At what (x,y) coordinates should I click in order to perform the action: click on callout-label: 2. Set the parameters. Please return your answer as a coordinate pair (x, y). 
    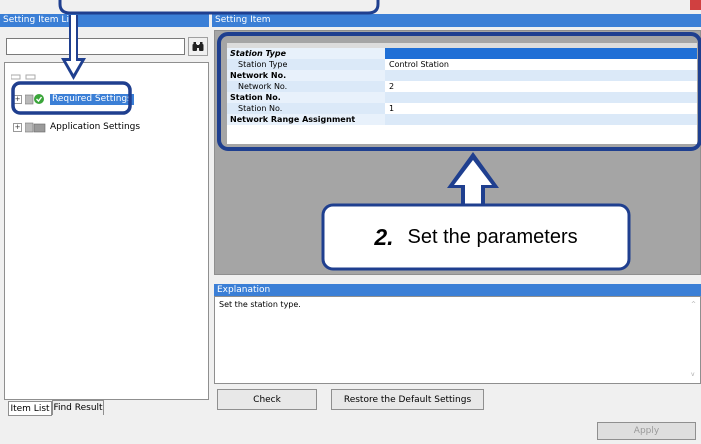
    Looking at the image, I should click on (476, 237).